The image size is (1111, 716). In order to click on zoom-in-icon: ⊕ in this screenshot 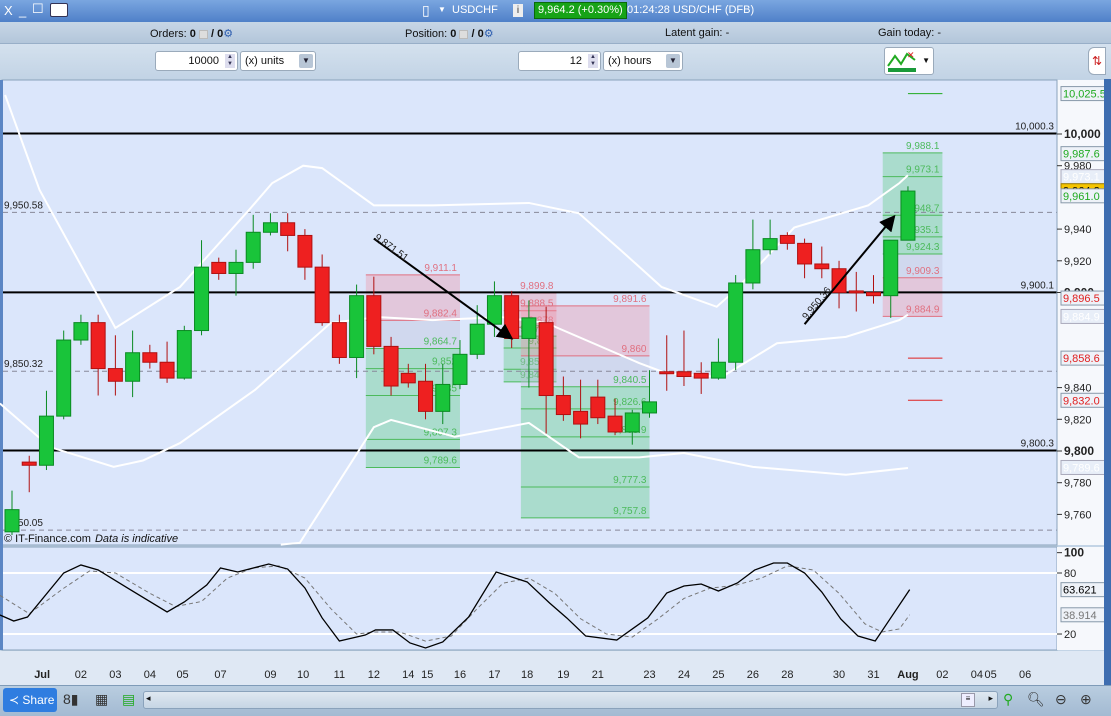, I will do `click(1086, 699)`.